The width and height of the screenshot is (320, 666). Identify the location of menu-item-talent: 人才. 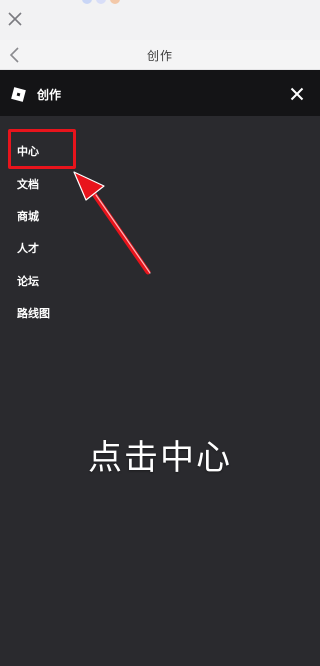
(28, 248).